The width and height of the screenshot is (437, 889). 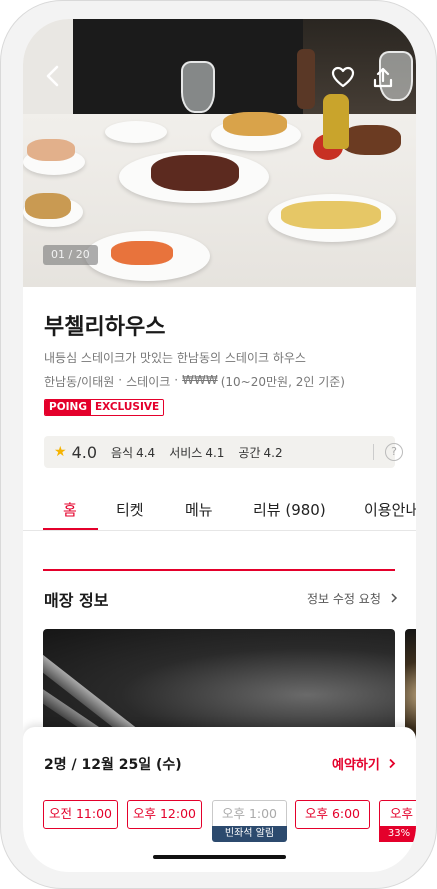 What do you see at coordinates (105, 327) in the screenshot?
I see `restaurant-name: 부첼리하우스` at bounding box center [105, 327].